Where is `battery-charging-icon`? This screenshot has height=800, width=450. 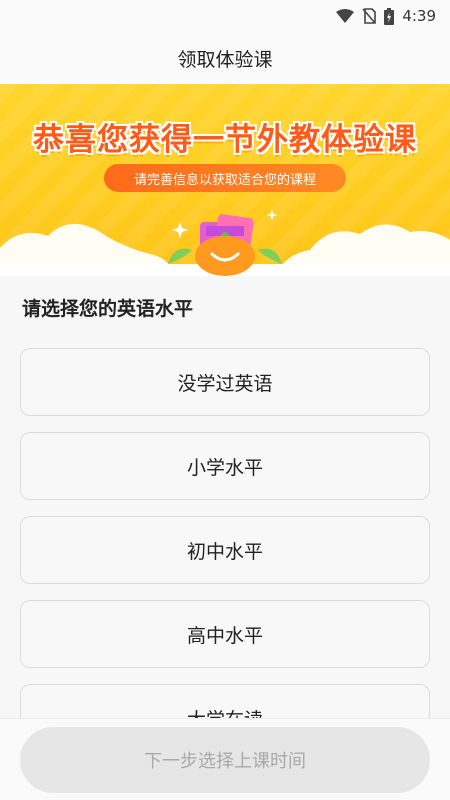 battery-charging-icon is located at coordinates (389, 16).